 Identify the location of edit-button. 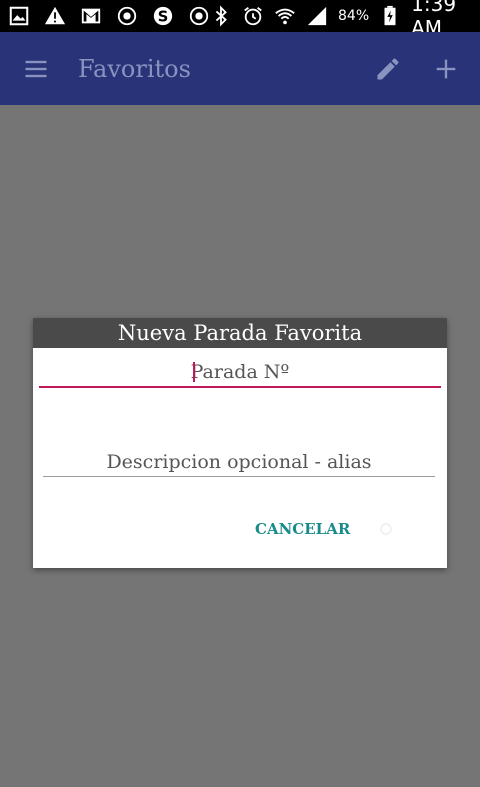
(388, 69).